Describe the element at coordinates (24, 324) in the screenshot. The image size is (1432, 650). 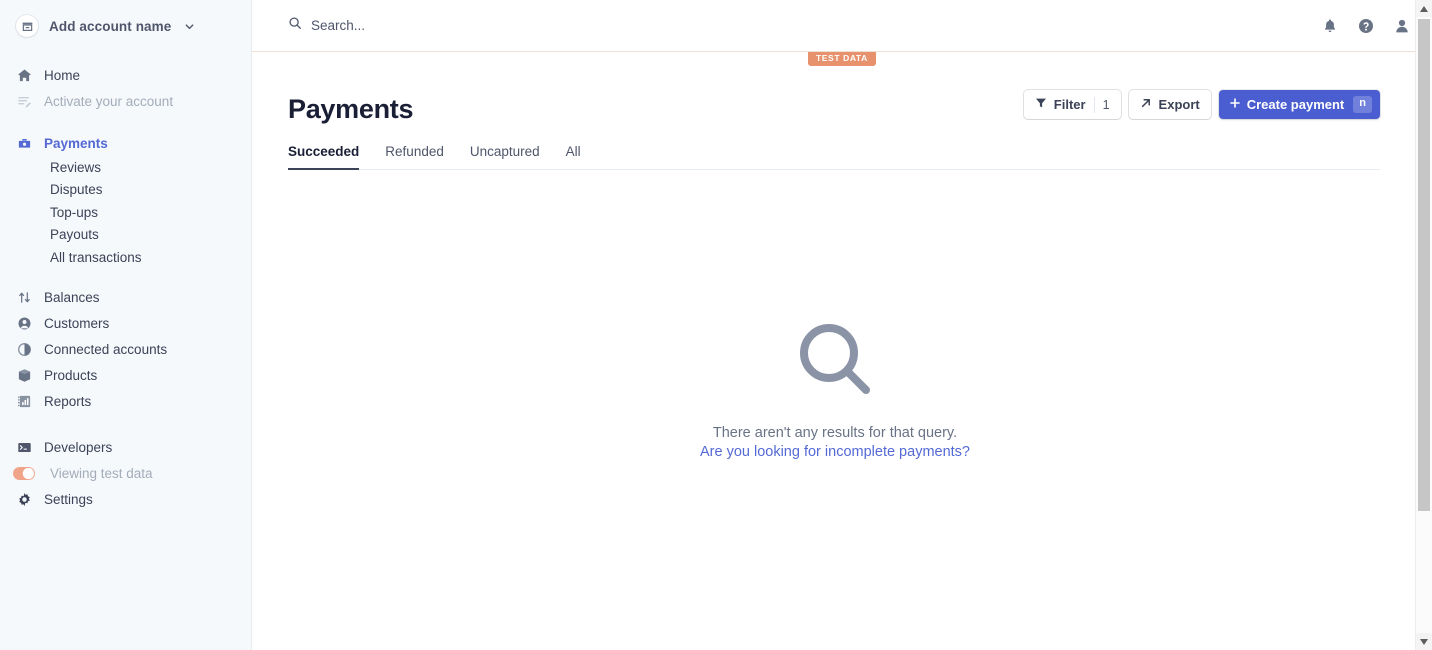
I see `customers-icon` at that location.